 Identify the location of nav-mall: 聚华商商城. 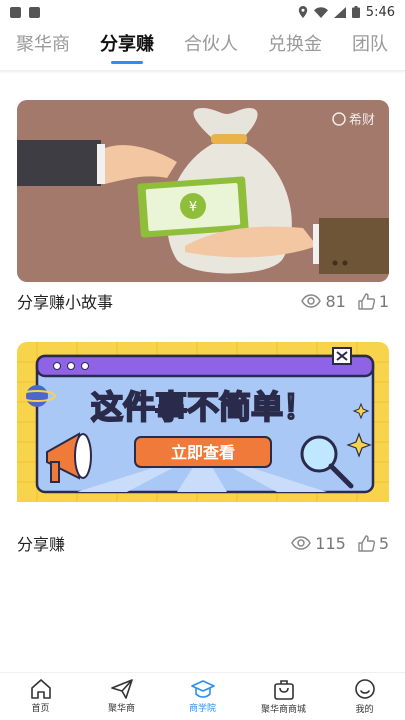
(283, 696).